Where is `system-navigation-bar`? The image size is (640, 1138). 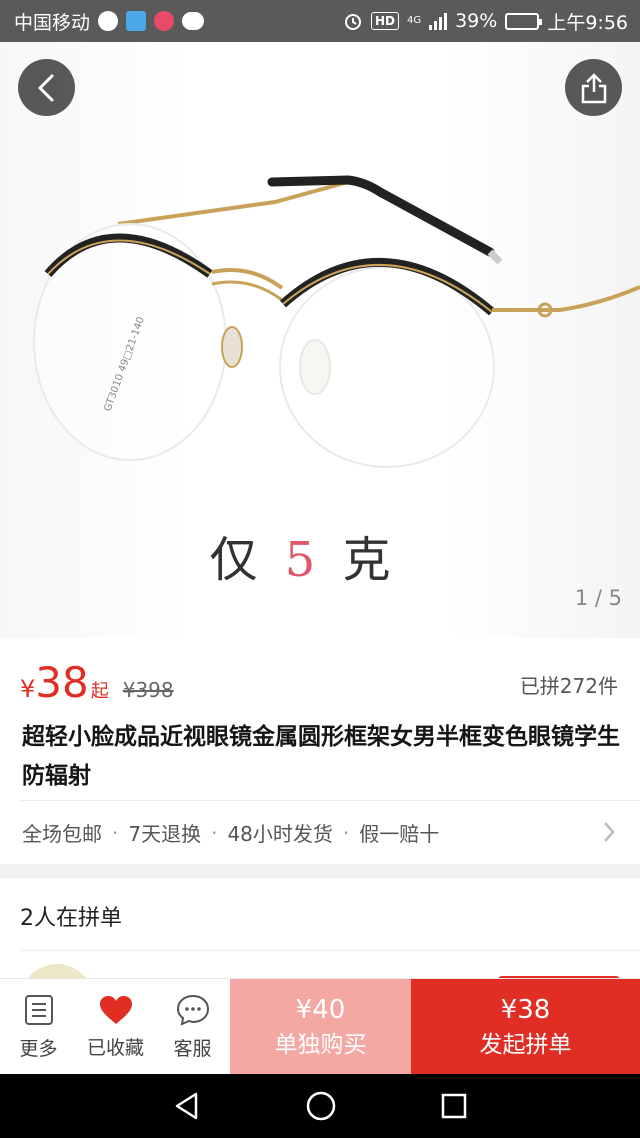 system-navigation-bar is located at coordinates (320, 1106).